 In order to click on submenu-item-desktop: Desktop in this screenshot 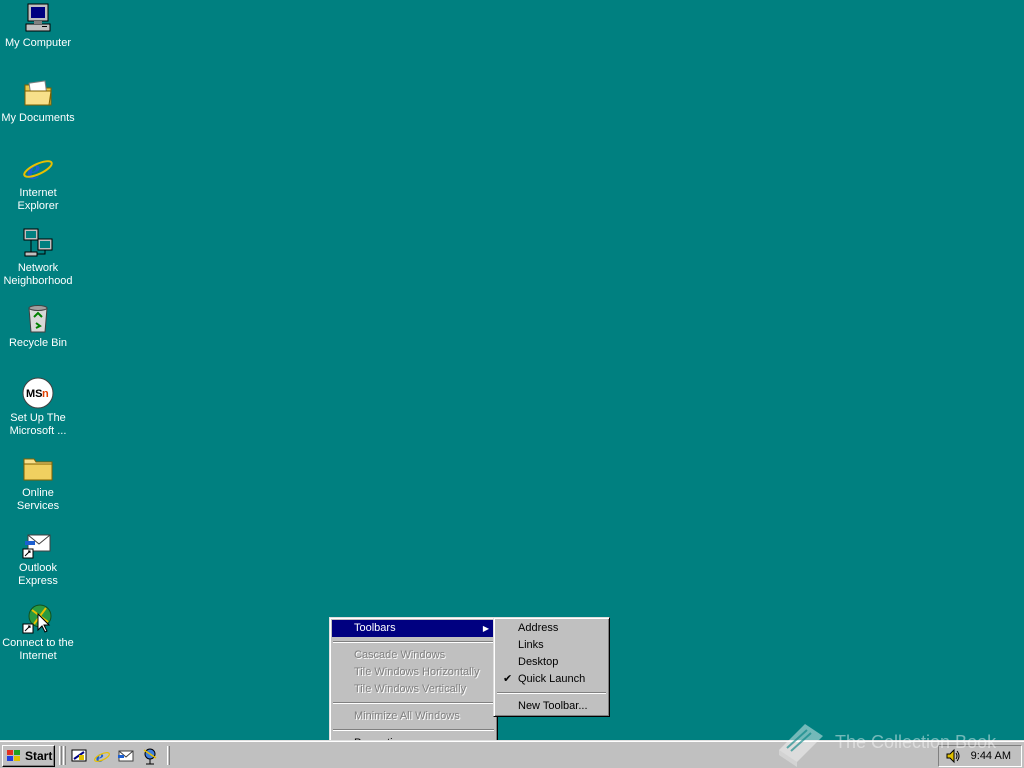, I will do `click(551, 662)`.